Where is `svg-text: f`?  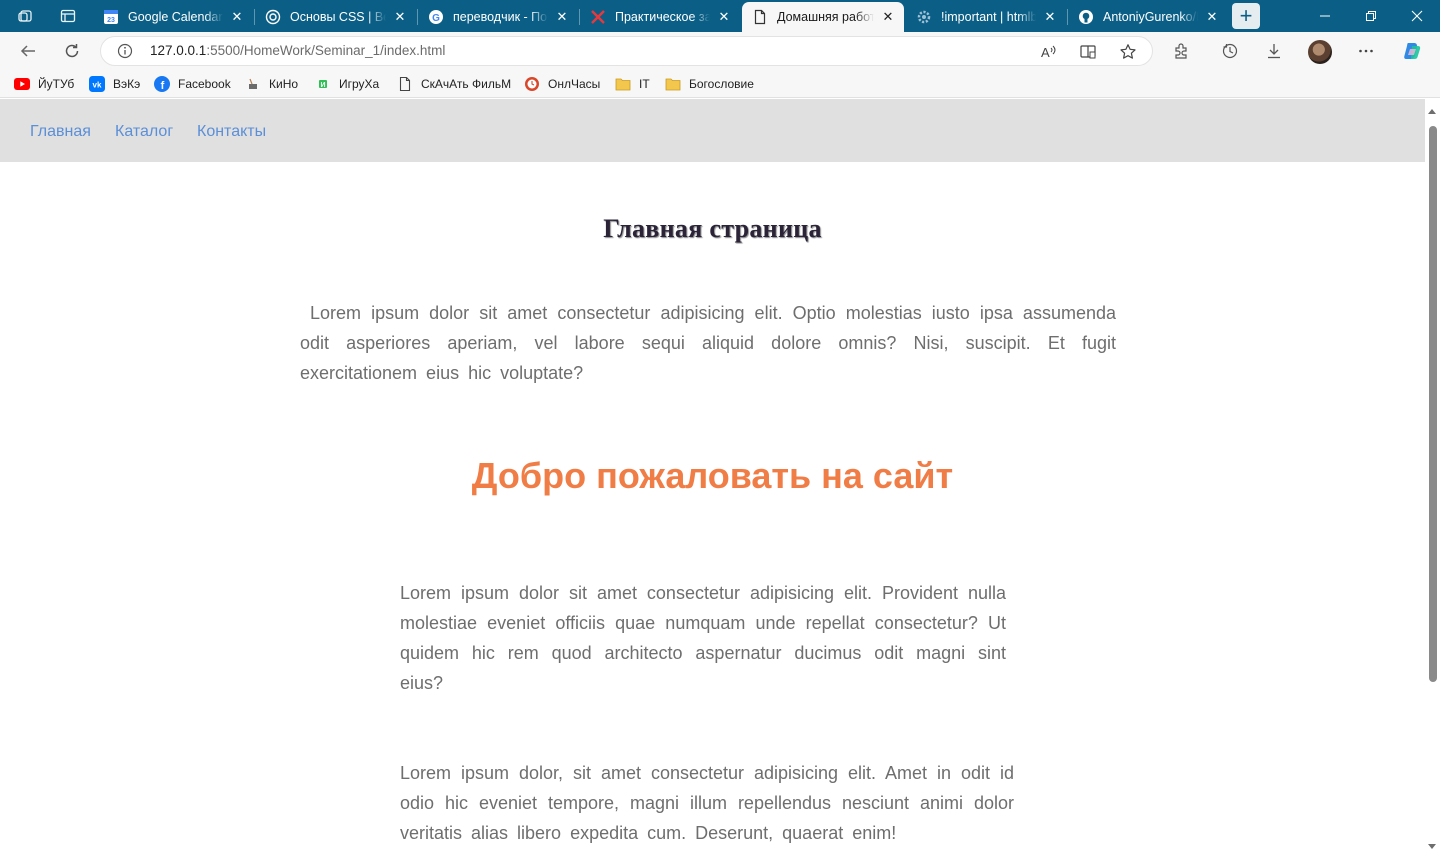
svg-text: f is located at coordinates (163, 86).